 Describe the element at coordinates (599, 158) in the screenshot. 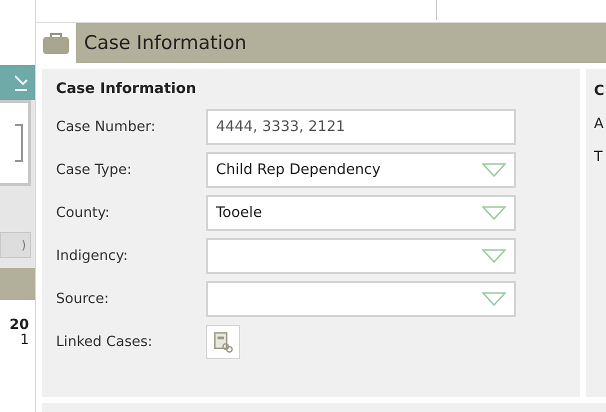

I see `side-panel-text: T` at that location.